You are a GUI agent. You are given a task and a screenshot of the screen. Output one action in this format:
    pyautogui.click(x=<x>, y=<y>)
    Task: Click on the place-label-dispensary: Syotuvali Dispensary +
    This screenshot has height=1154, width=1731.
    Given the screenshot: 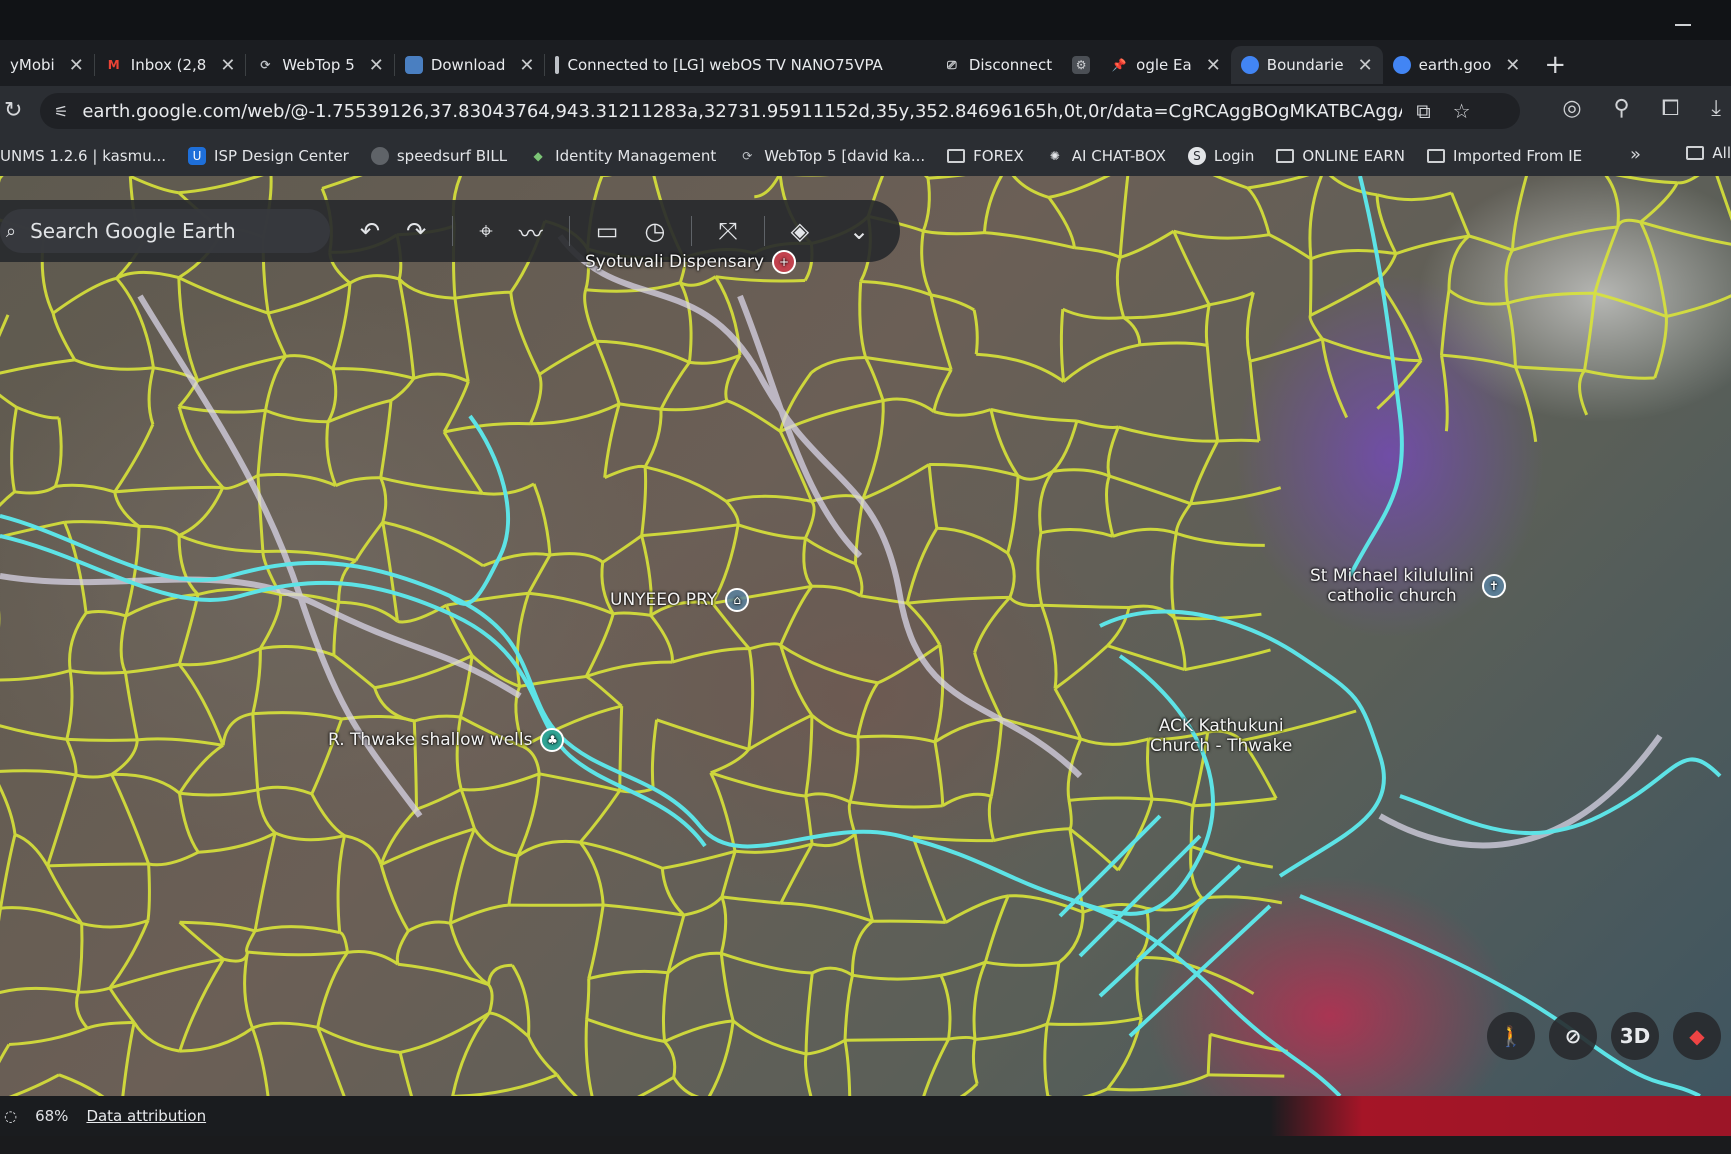 What is the action you would take?
    pyautogui.click(x=691, y=262)
    